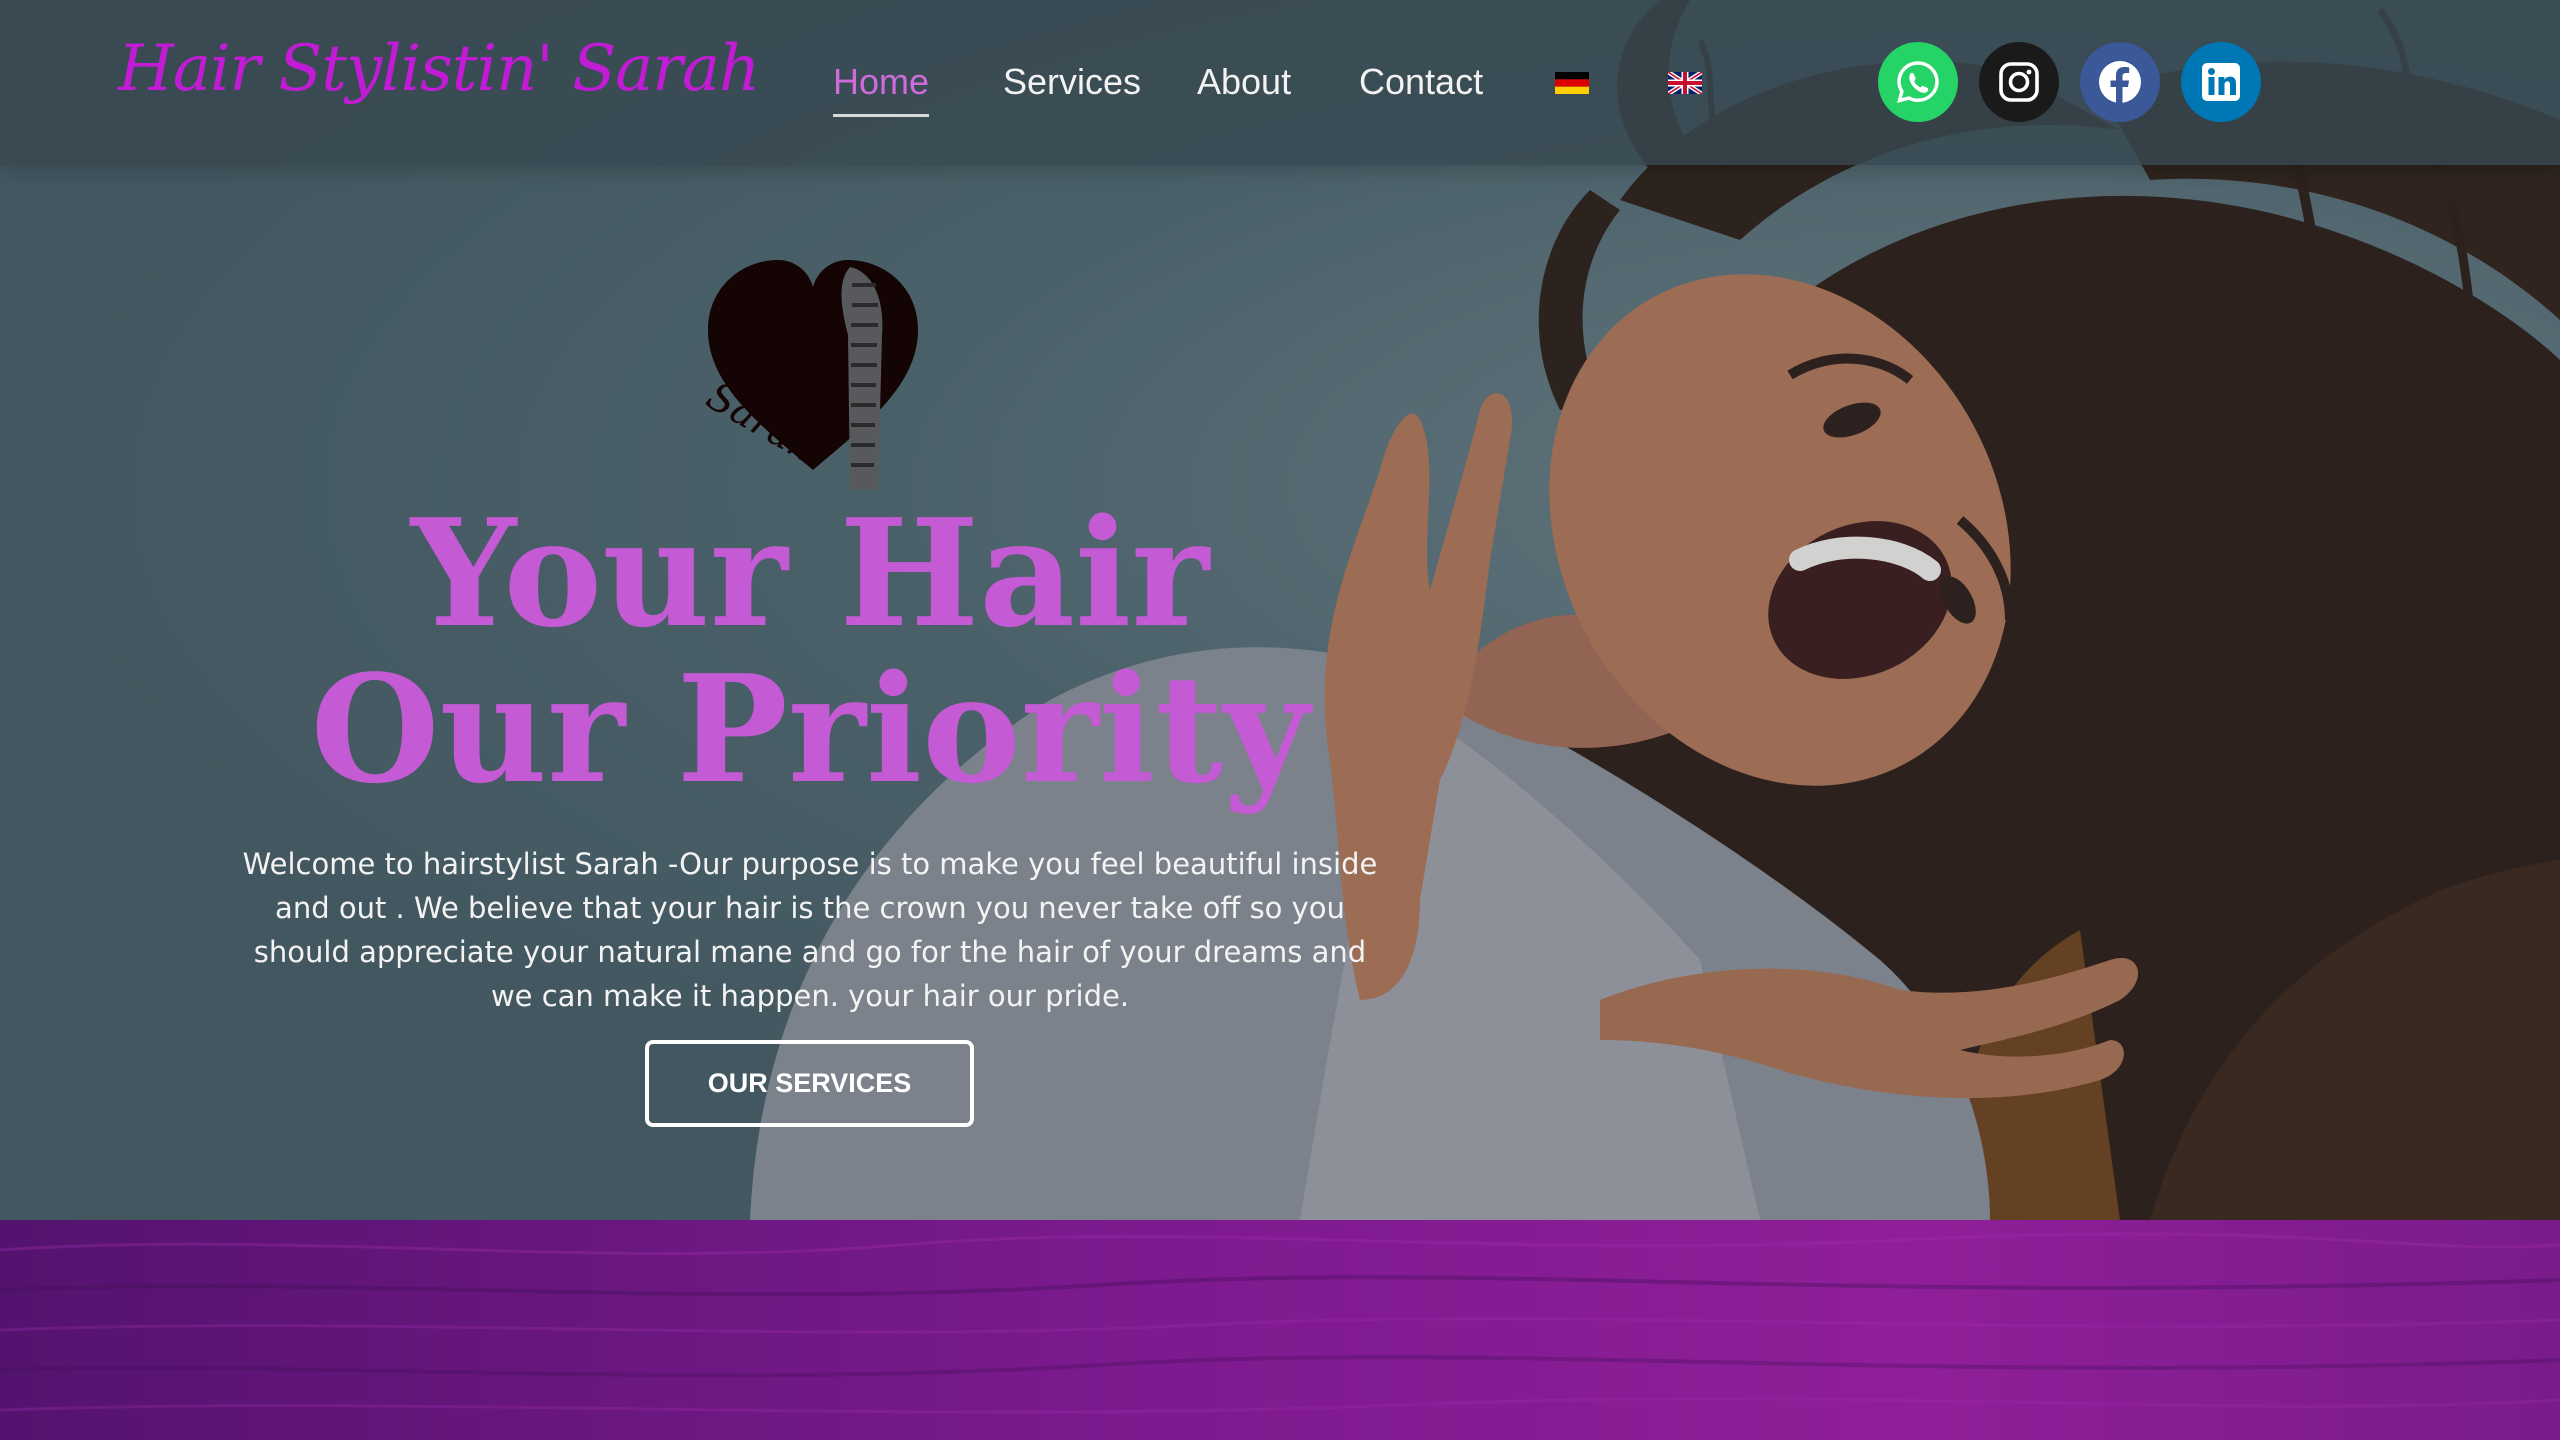 Image resolution: width=2560 pixels, height=1440 pixels. I want to click on whatsapp-icon, so click(1918, 82).